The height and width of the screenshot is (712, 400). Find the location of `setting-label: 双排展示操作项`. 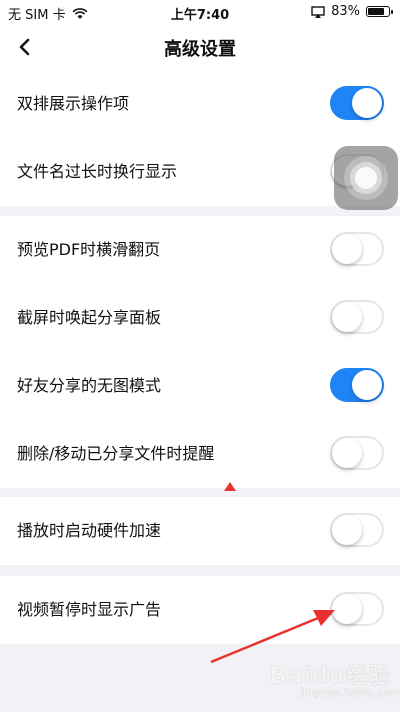

setting-label: 双排展示操作项 is located at coordinates (73, 103).